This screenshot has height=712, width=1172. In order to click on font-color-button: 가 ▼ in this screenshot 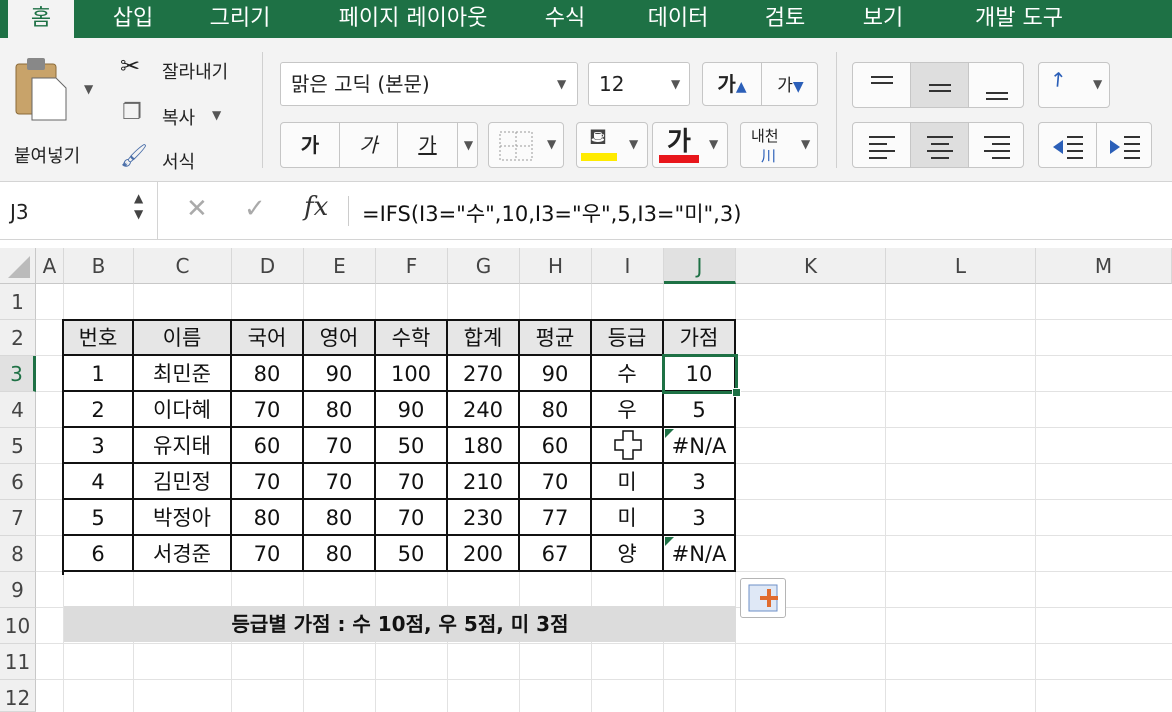, I will do `click(690, 145)`.